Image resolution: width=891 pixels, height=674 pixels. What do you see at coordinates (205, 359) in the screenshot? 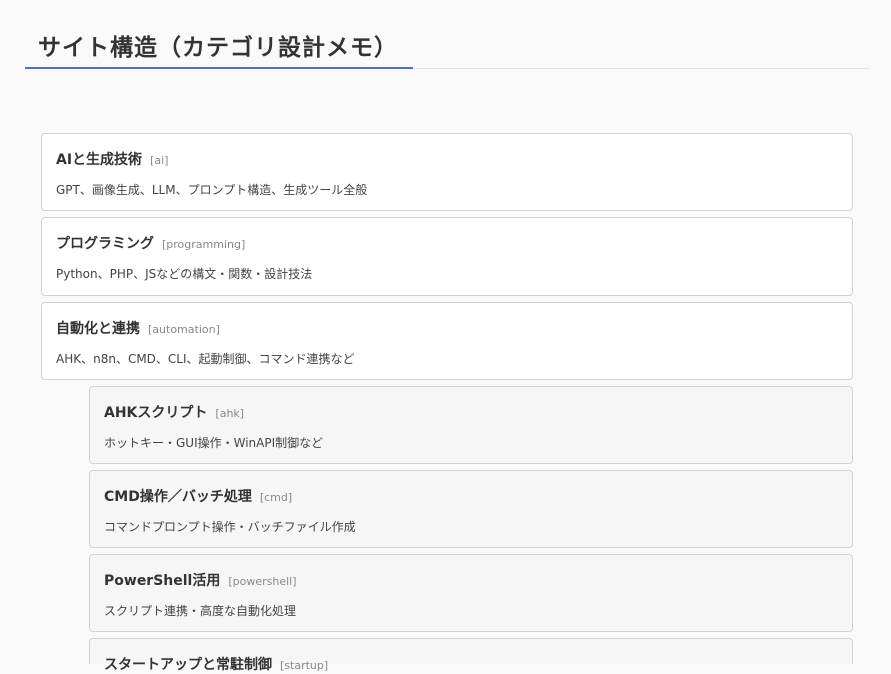
I see `category-description: AHK、n8n、CMD、CLI、起動制御、コマンド連携など` at bounding box center [205, 359].